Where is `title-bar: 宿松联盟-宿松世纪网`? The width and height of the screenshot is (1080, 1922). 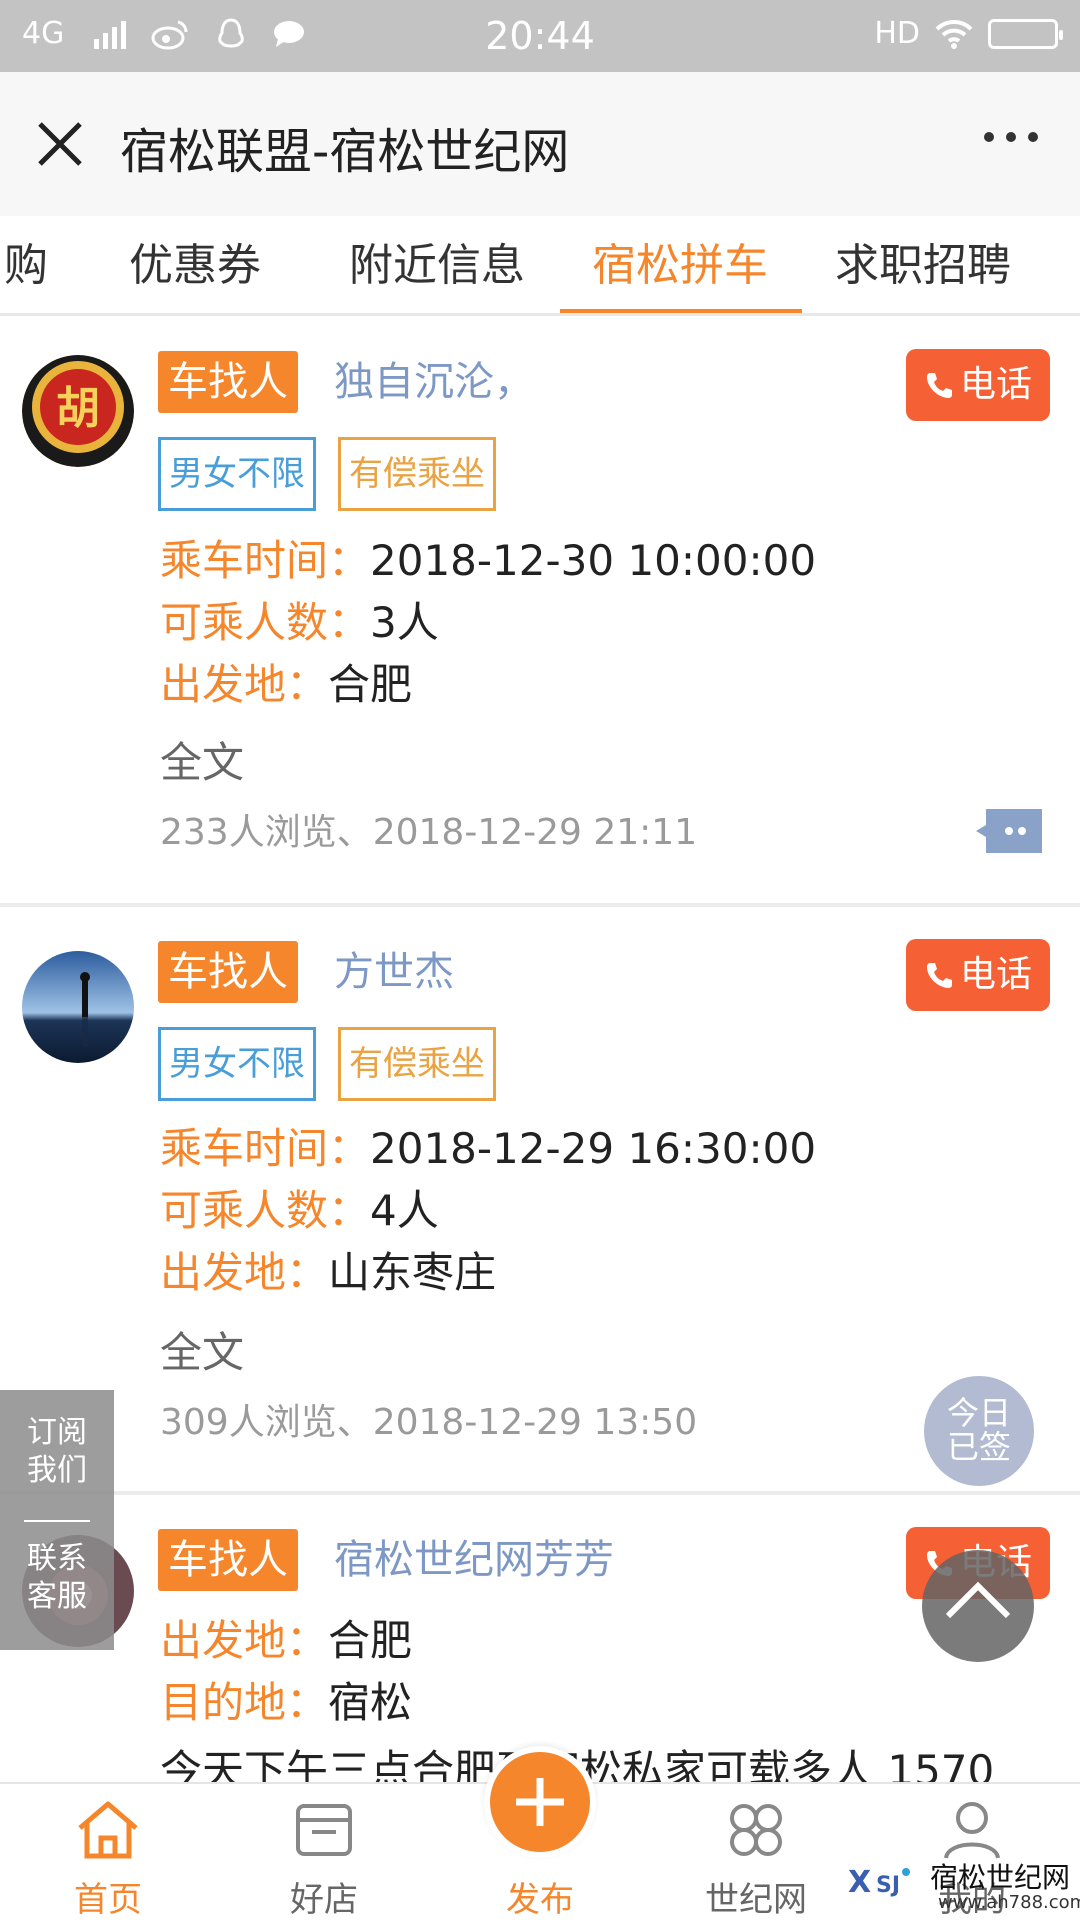
title-bar: 宿松联盟-宿松世纪网 is located at coordinates (540, 144).